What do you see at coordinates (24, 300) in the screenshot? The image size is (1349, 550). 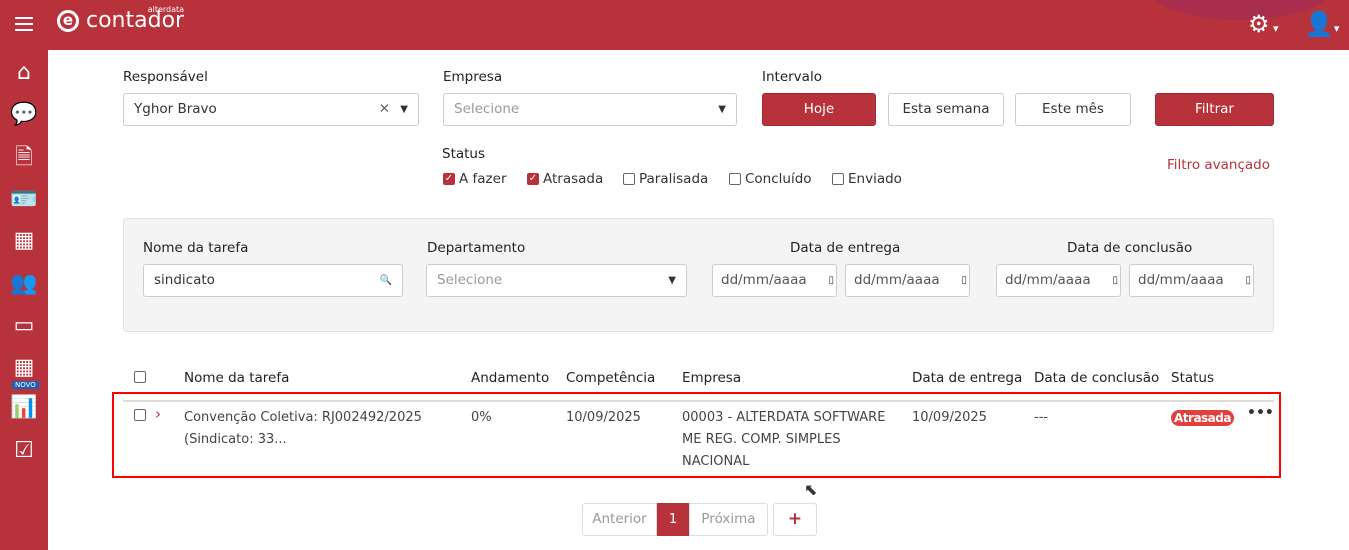 I see `sidebar: ⌂ 💬 🗎 🪪 ▦ 👥 ▭ ▦ 📊 ☑ NOVO` at bounding box center [24, 300].